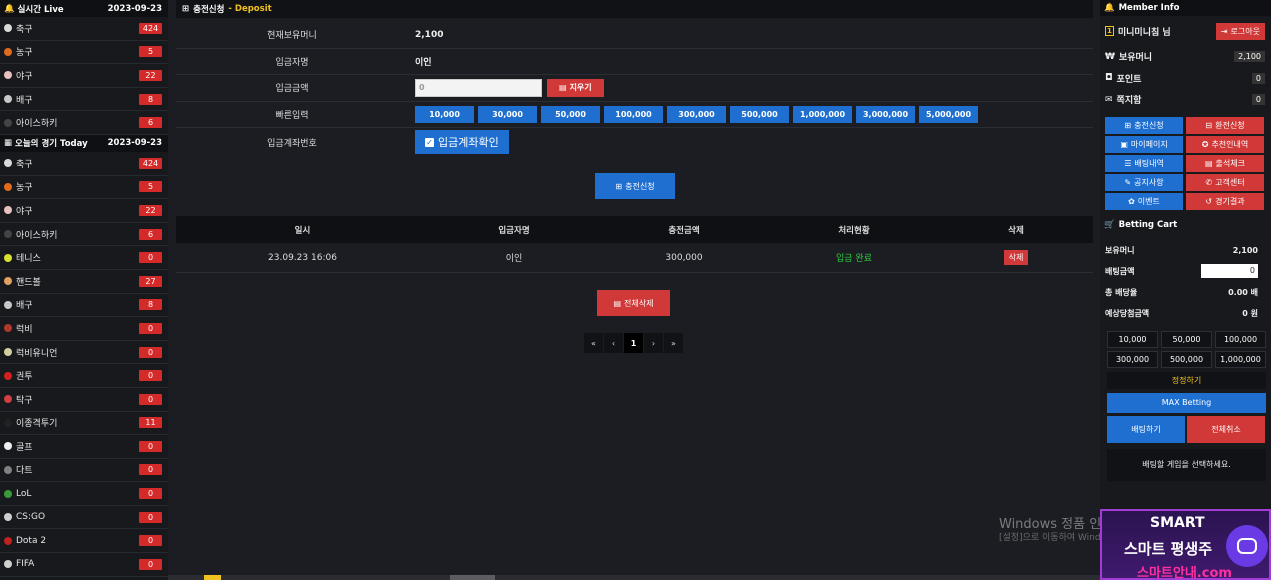 The width and height of the screenshot is (1271, 580). I want to click on sport-item: 핸드볼 27, so click(84, 282).